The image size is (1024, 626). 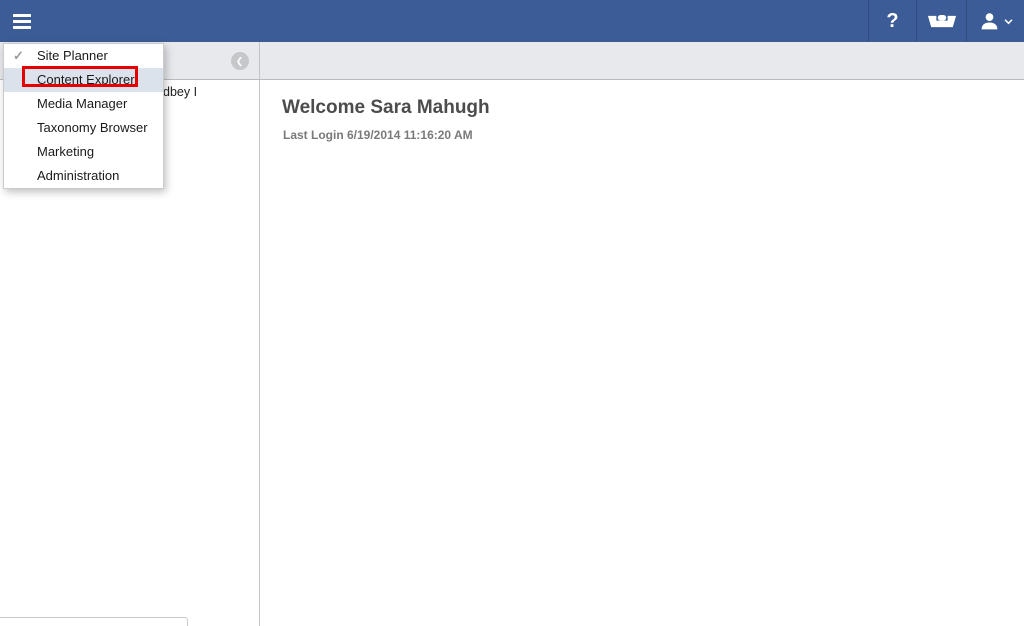 I want to click on tray-icon, so click(x=942, y=21).